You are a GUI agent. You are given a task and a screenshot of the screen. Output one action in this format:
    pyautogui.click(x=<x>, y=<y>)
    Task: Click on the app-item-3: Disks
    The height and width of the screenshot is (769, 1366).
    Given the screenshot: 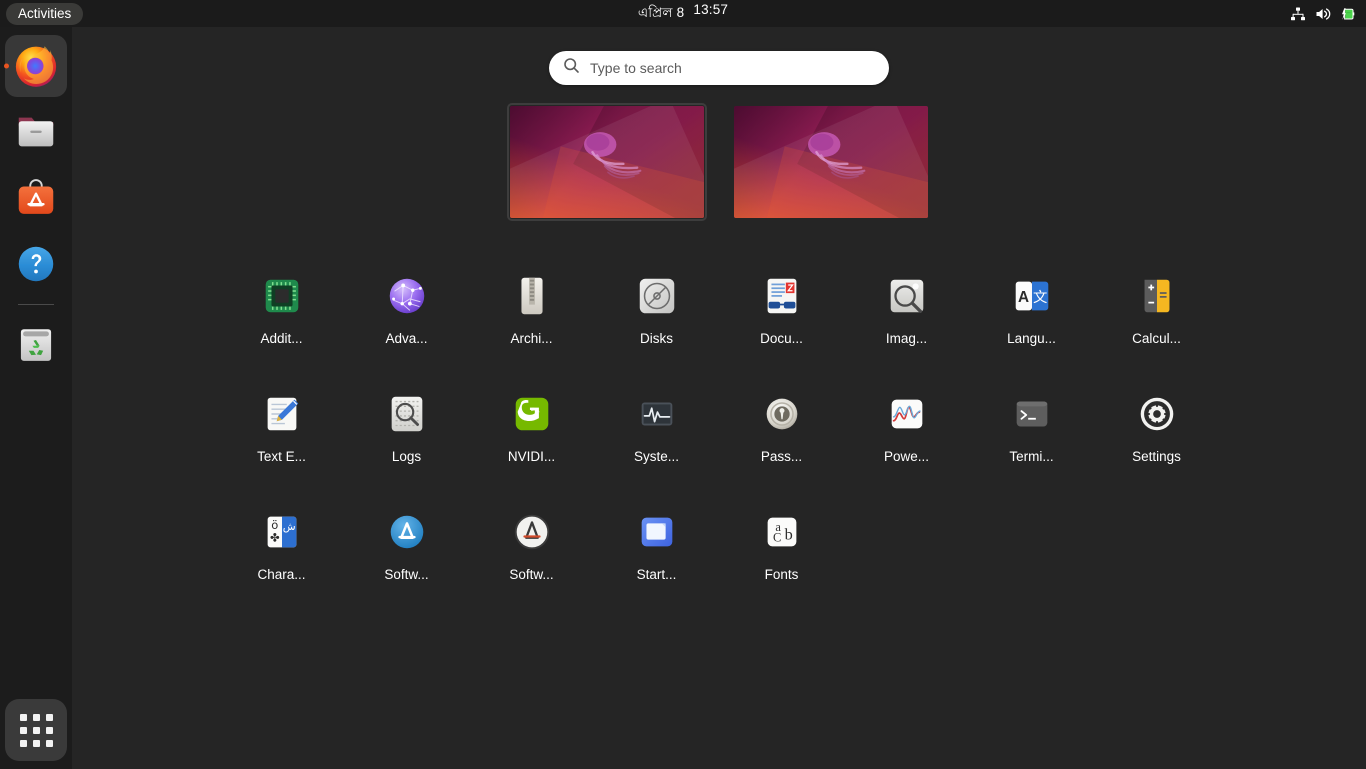 What is the action you would take?
    pyautogui.click(x=656, y=309)
    